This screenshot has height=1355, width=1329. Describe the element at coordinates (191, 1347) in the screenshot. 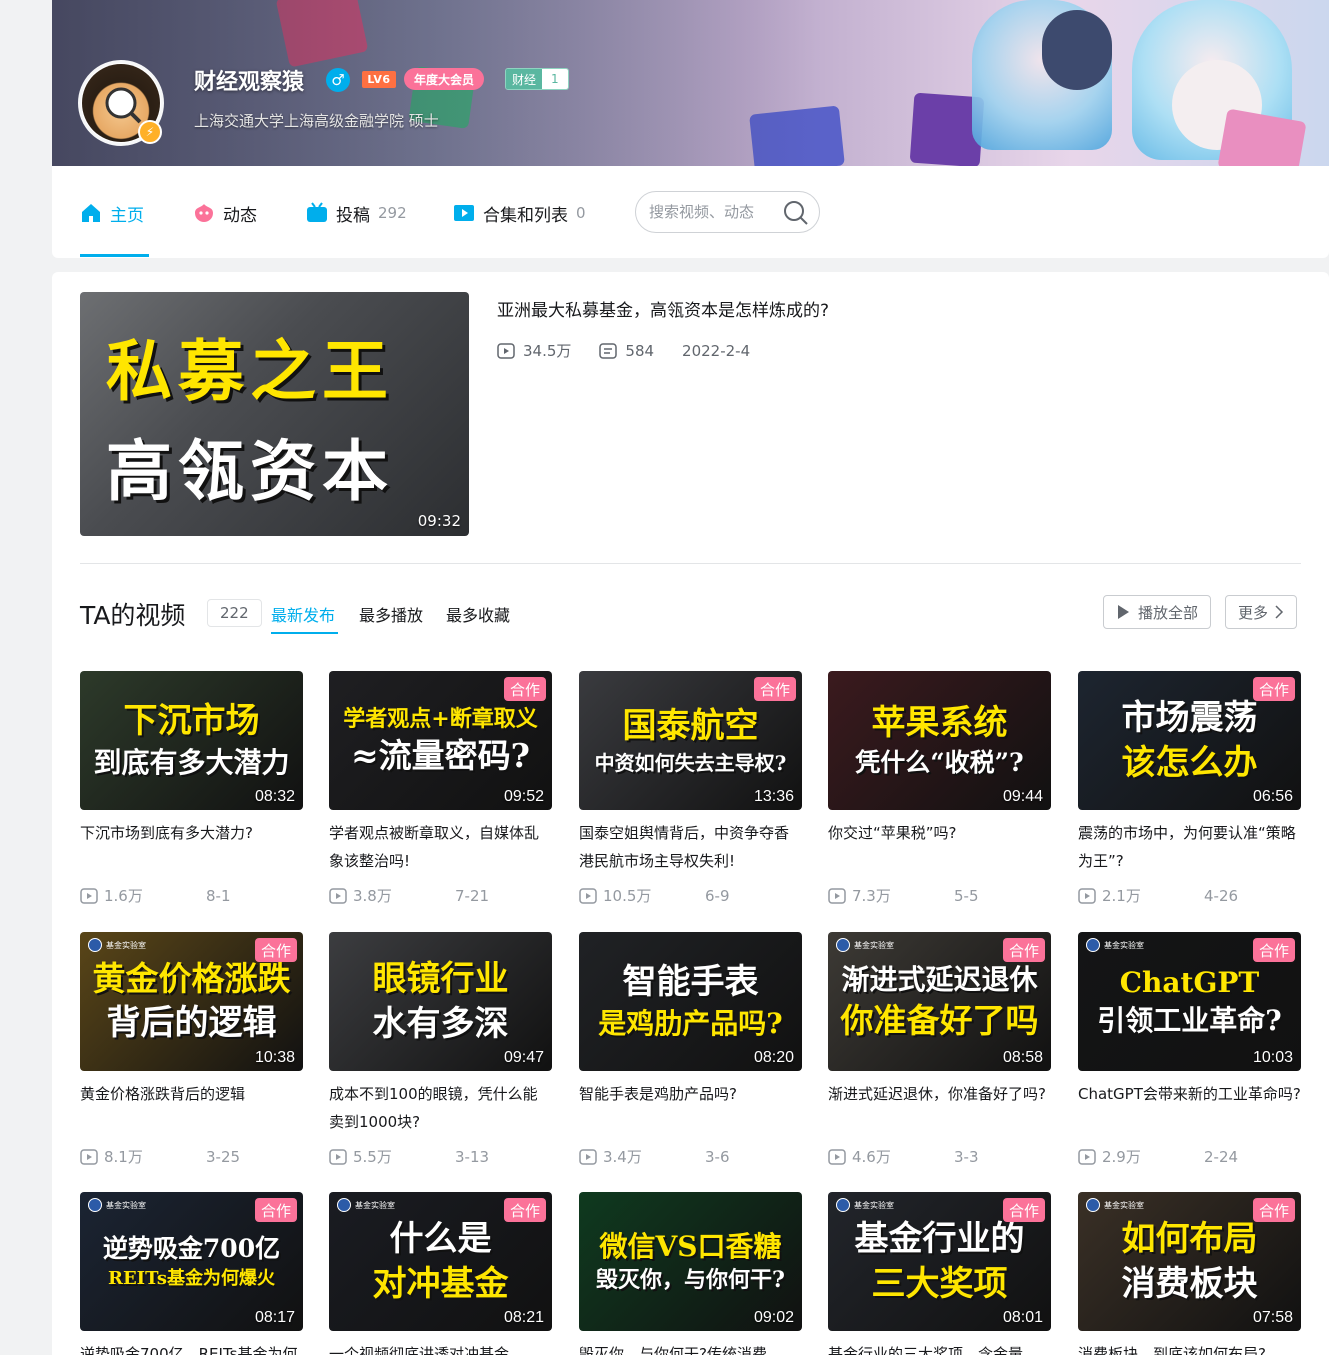

I see `video-title: 逆势吸金700亿，REITs基金为何爆火?` at that location.